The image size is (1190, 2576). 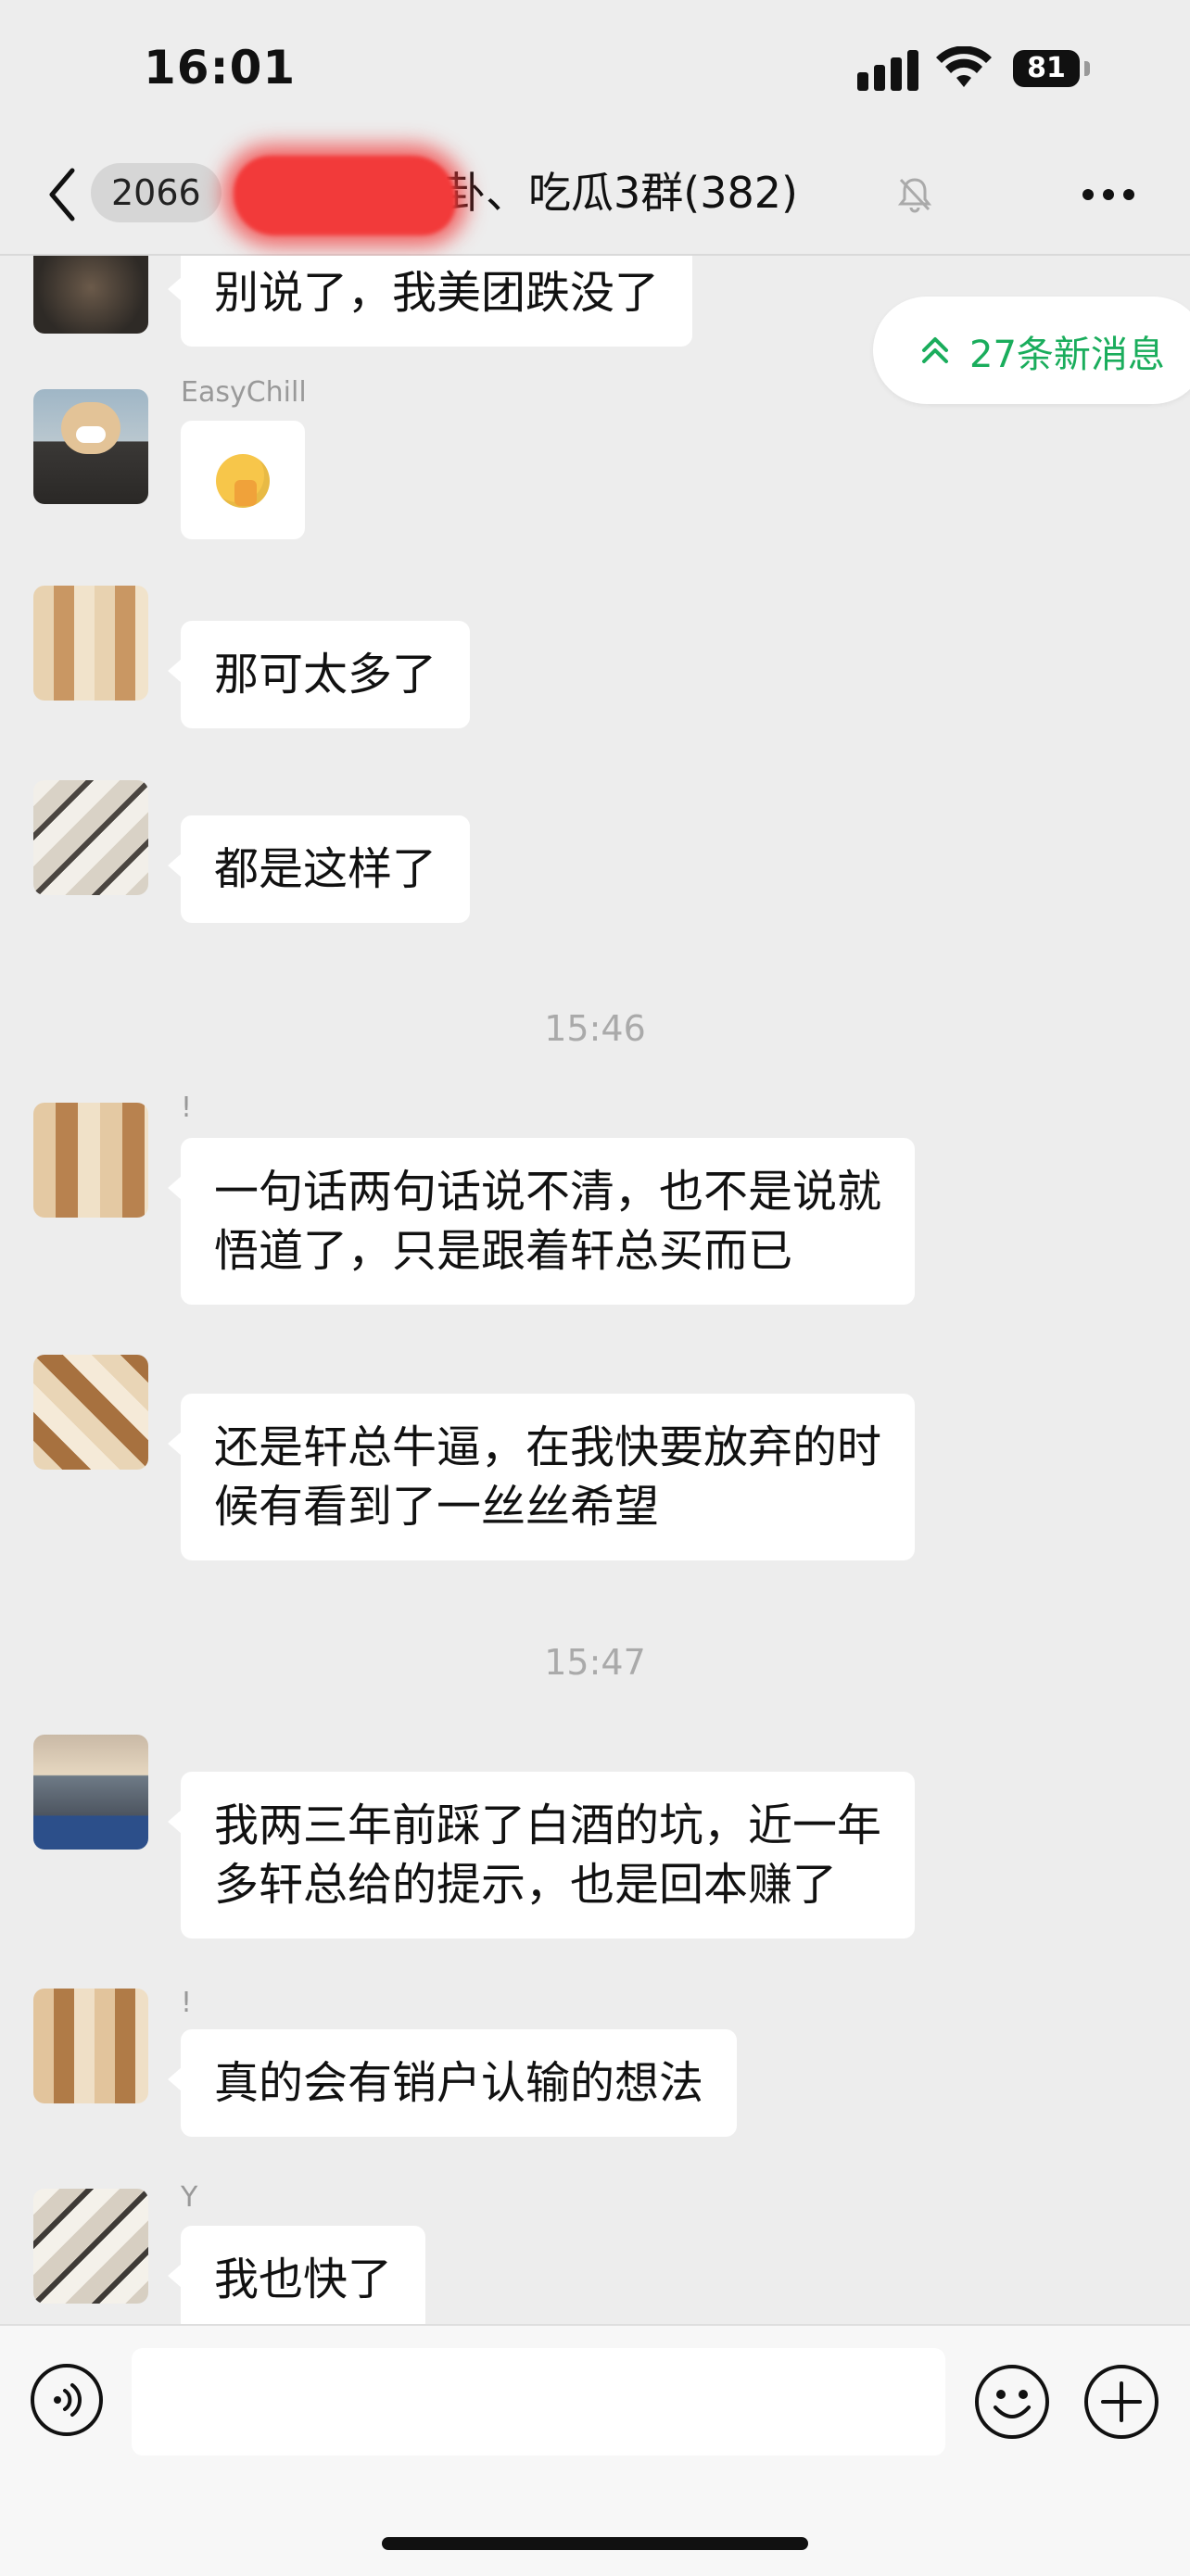 I want to click on new-messages-label: 27条新消息, so click(x=1067, y=355).